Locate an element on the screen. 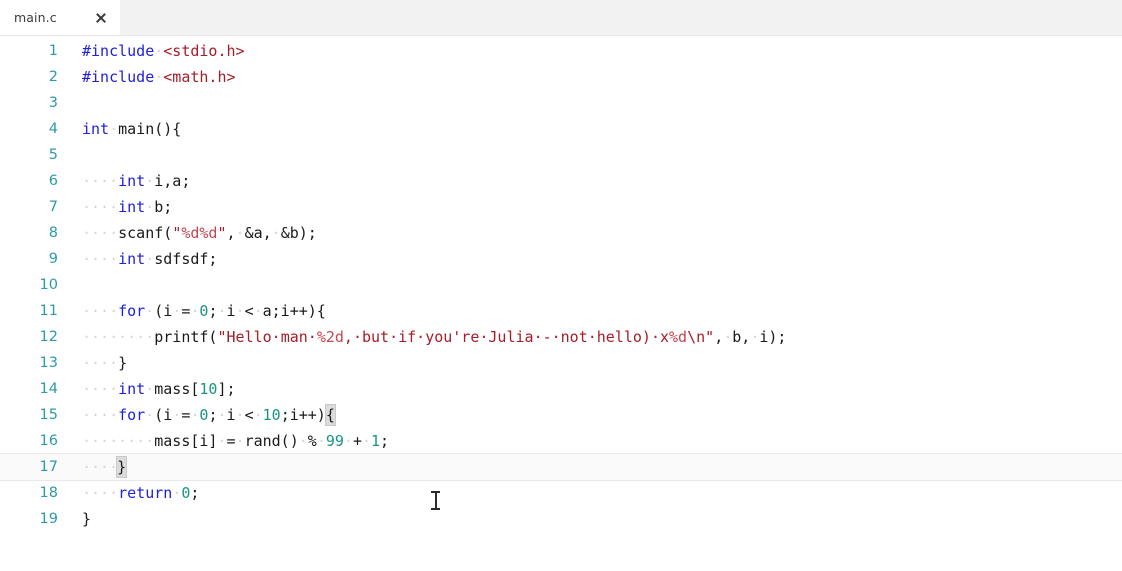 This screenshot has height=571, width=1122. line-number: 12 is located at coordinates (48, 337).